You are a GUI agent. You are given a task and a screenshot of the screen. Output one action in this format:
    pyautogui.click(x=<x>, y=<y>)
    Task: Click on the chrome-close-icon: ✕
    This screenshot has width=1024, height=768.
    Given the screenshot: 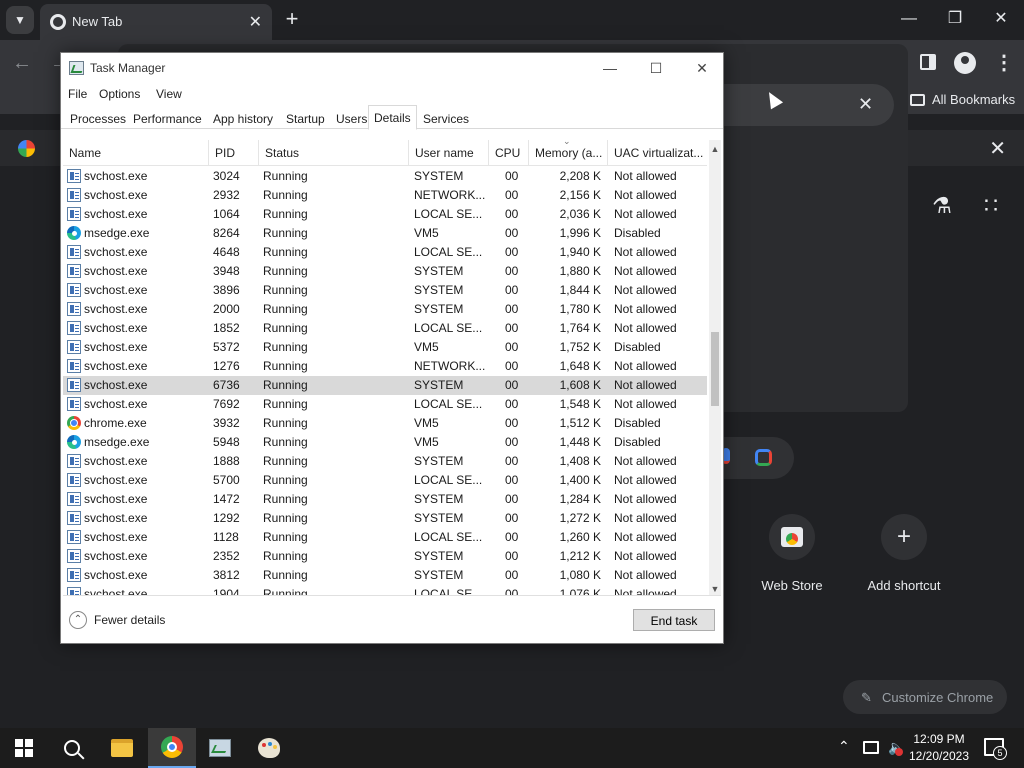 What is the action you would take?
    pyautogui.click(x=1001, y=19)
    